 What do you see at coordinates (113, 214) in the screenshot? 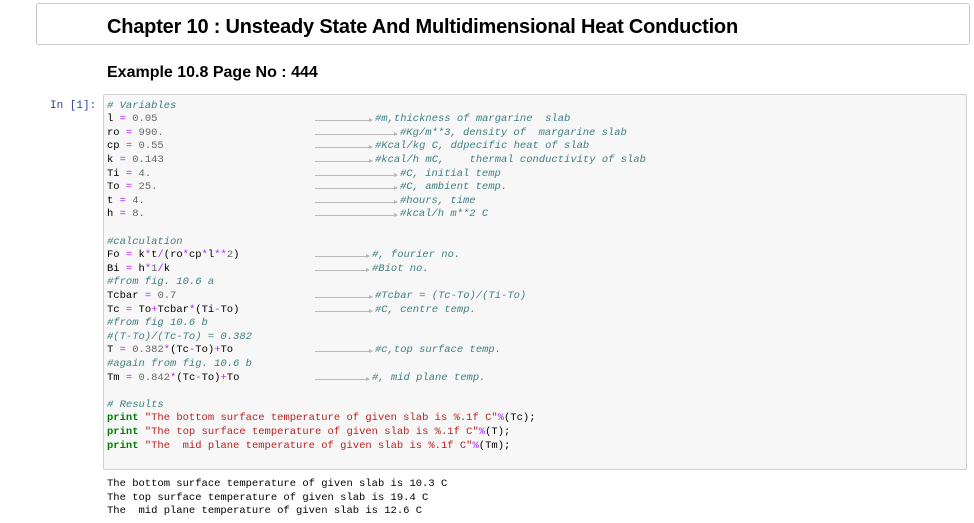
I see `code-token: h` at bounding box center [113, 214].